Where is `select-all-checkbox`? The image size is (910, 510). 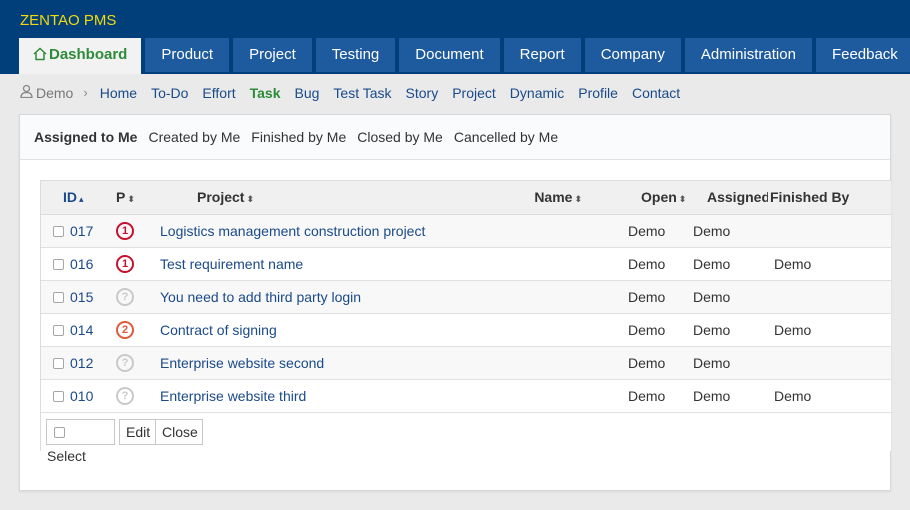 select-all-checkbox is located at coordinates (59, 432).